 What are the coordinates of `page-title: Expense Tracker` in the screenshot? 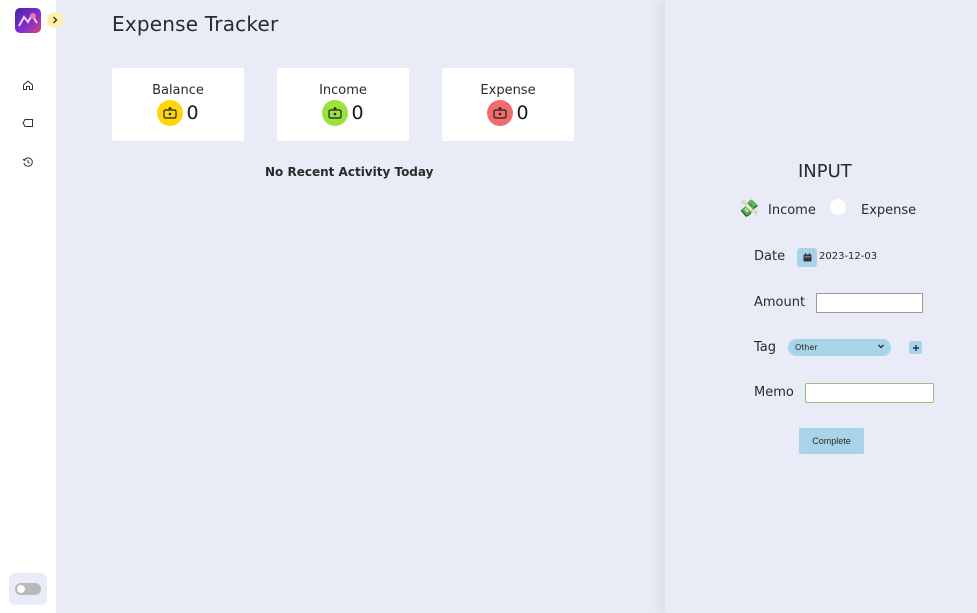 It's located at (195, 24).